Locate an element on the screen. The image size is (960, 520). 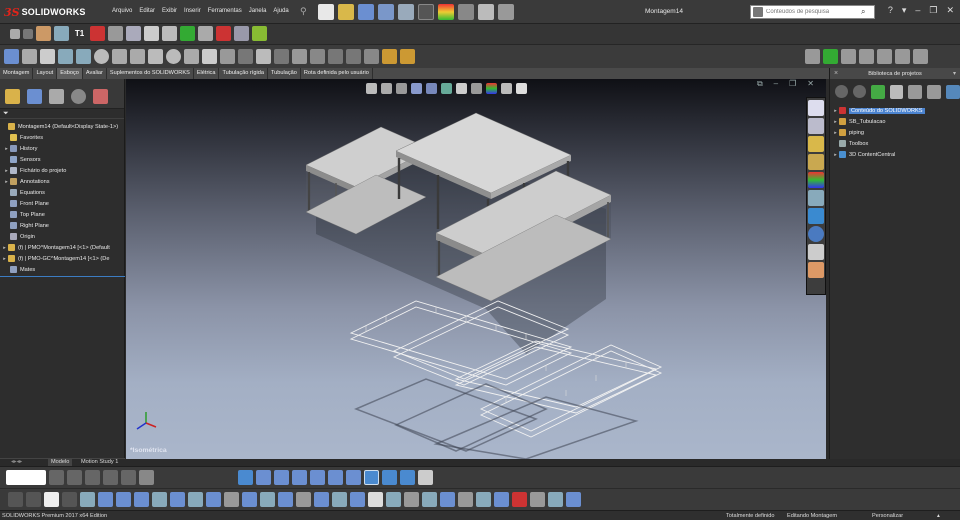
tree-node: Equations is located at coordinates (62, 192).